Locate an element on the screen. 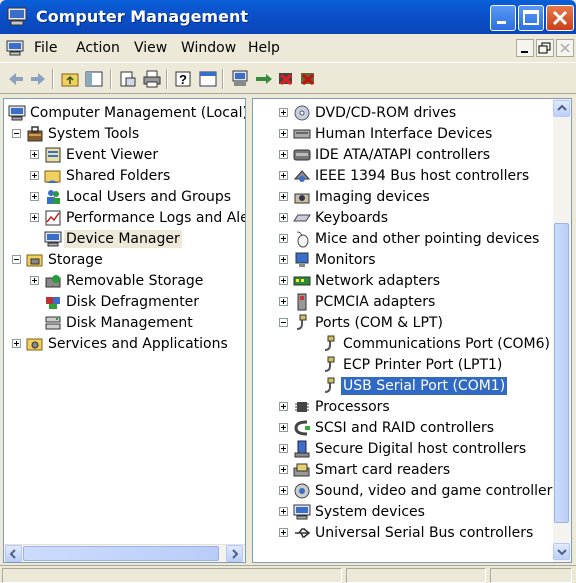  console-window-icon is located at coordinates (208, 79).